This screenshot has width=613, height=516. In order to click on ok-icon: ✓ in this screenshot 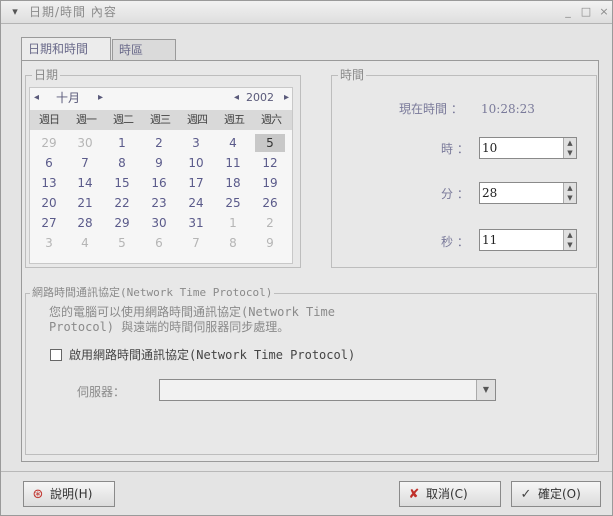, I will do `click(526, 494)`.